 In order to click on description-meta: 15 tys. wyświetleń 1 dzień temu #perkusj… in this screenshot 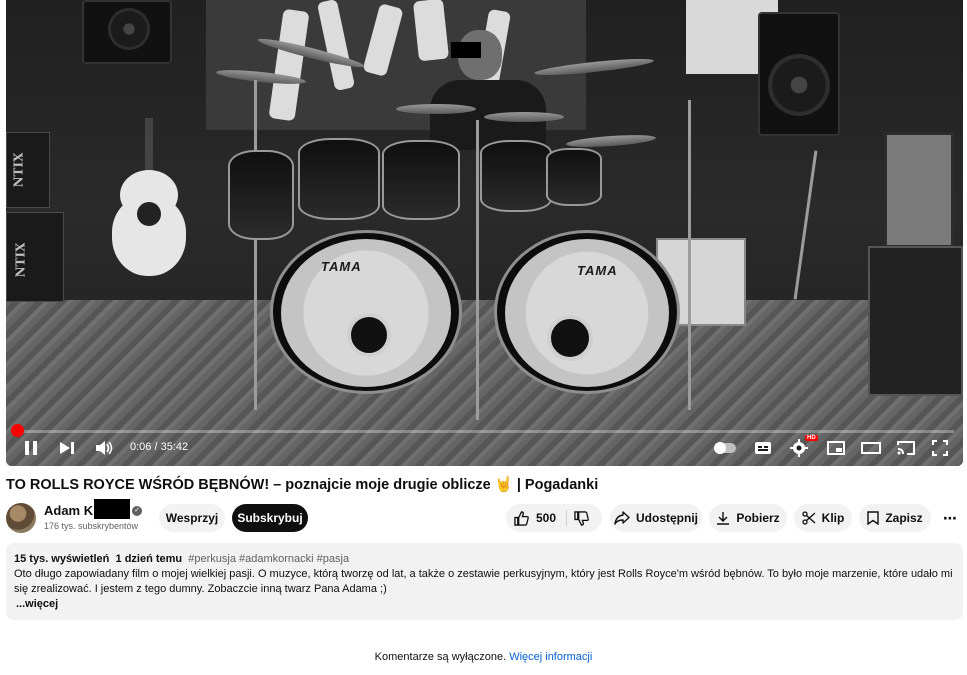, I will do `click(484, 559)`.